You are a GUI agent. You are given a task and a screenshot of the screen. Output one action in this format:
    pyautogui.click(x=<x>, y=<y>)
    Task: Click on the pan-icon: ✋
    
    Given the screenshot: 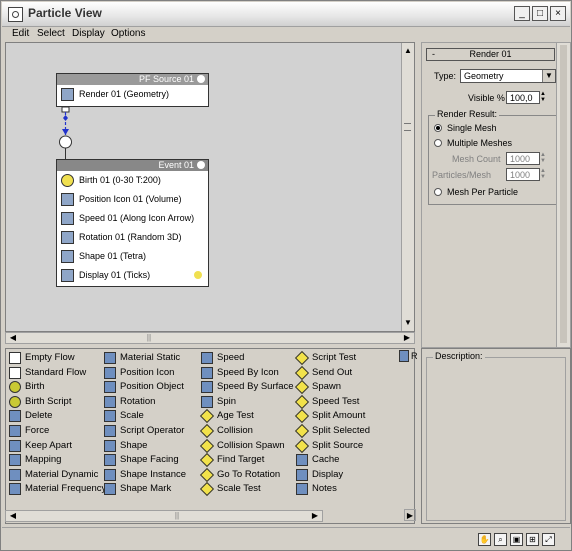 What is the action you would take?
    pyautogui.click(x=484, y=539)
    